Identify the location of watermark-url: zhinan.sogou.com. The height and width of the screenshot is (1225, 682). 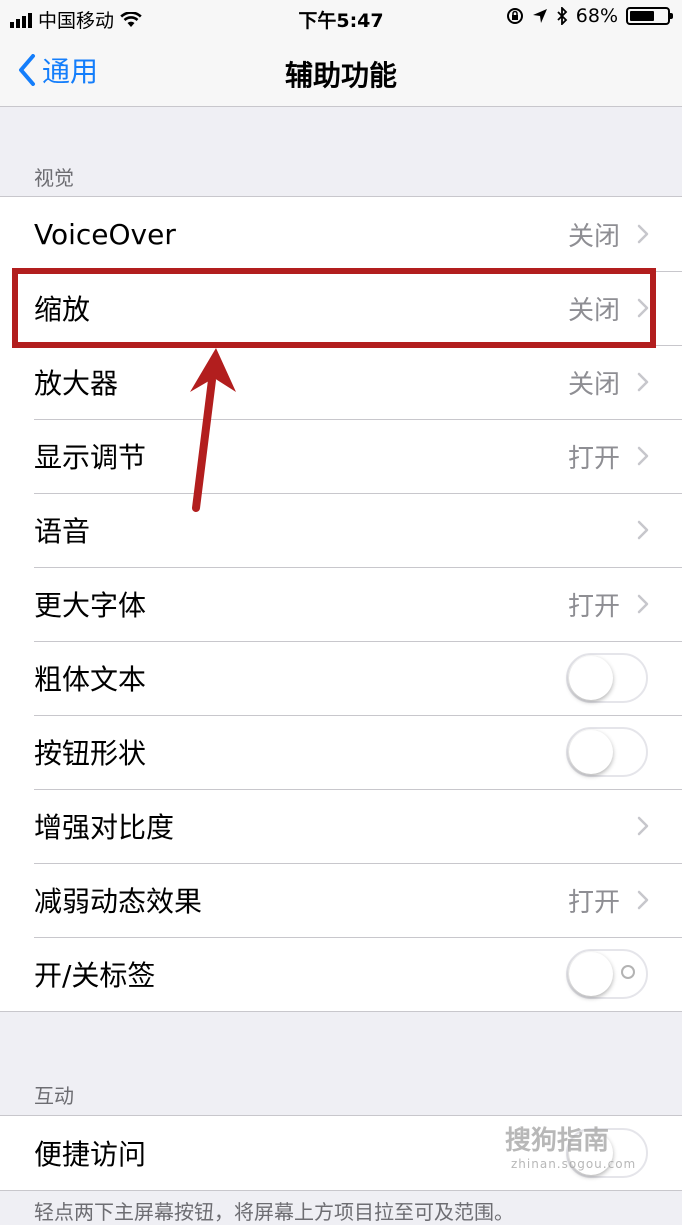
(574, 1164).